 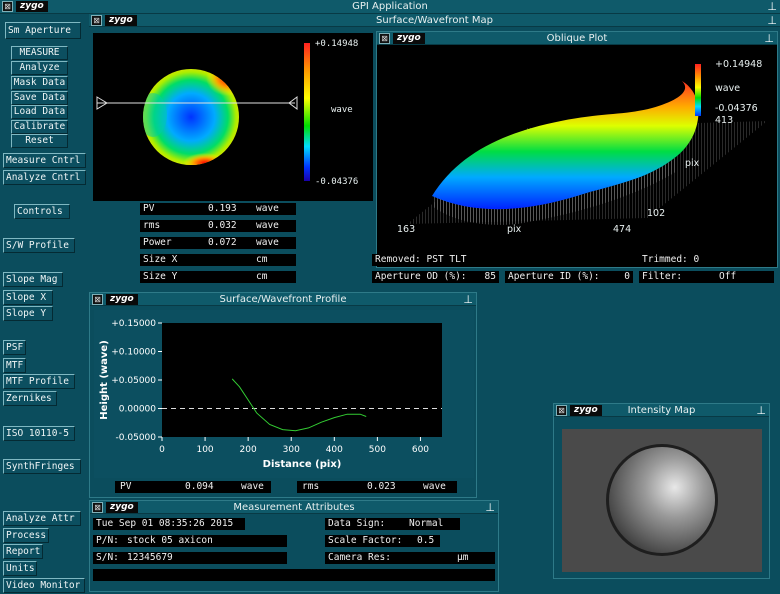 I want to click on aperture-od-label: Aperture OD (%):, so click(x=421, y=276).